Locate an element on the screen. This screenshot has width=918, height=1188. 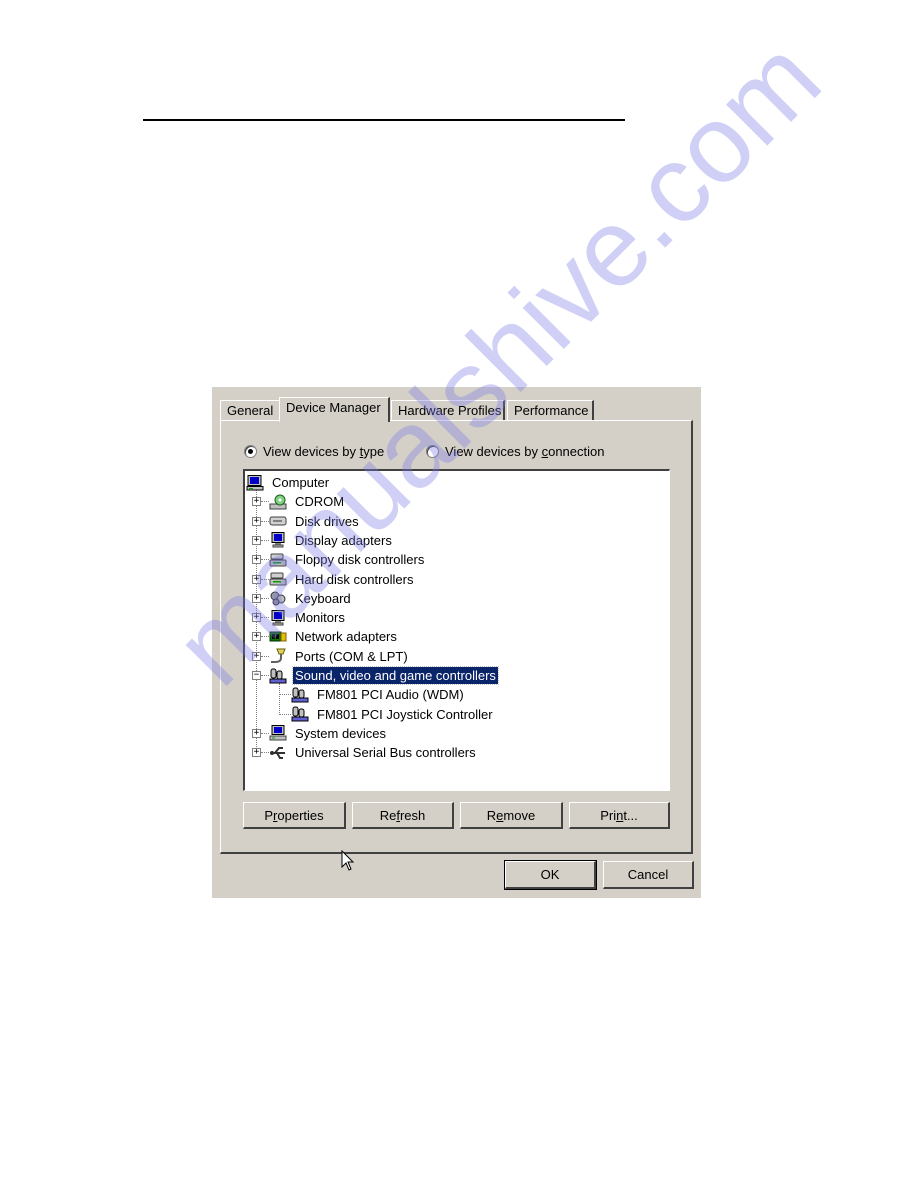
tree-category-item: Network adapters is located at coordinates (334, 636).